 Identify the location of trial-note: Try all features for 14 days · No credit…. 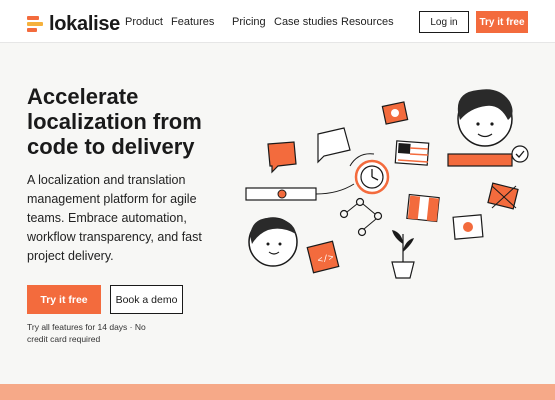
(86, 333).